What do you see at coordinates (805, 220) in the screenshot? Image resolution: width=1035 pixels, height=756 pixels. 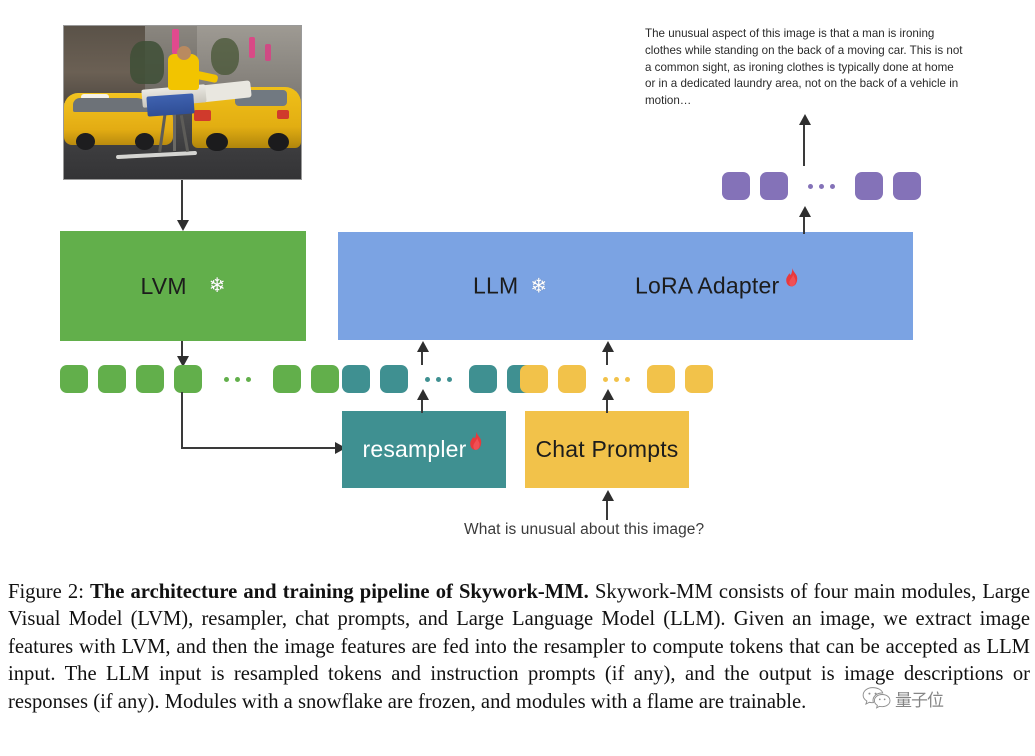 I see `arrow-llm-to-output-tokens` at bounding box center [805, 220].